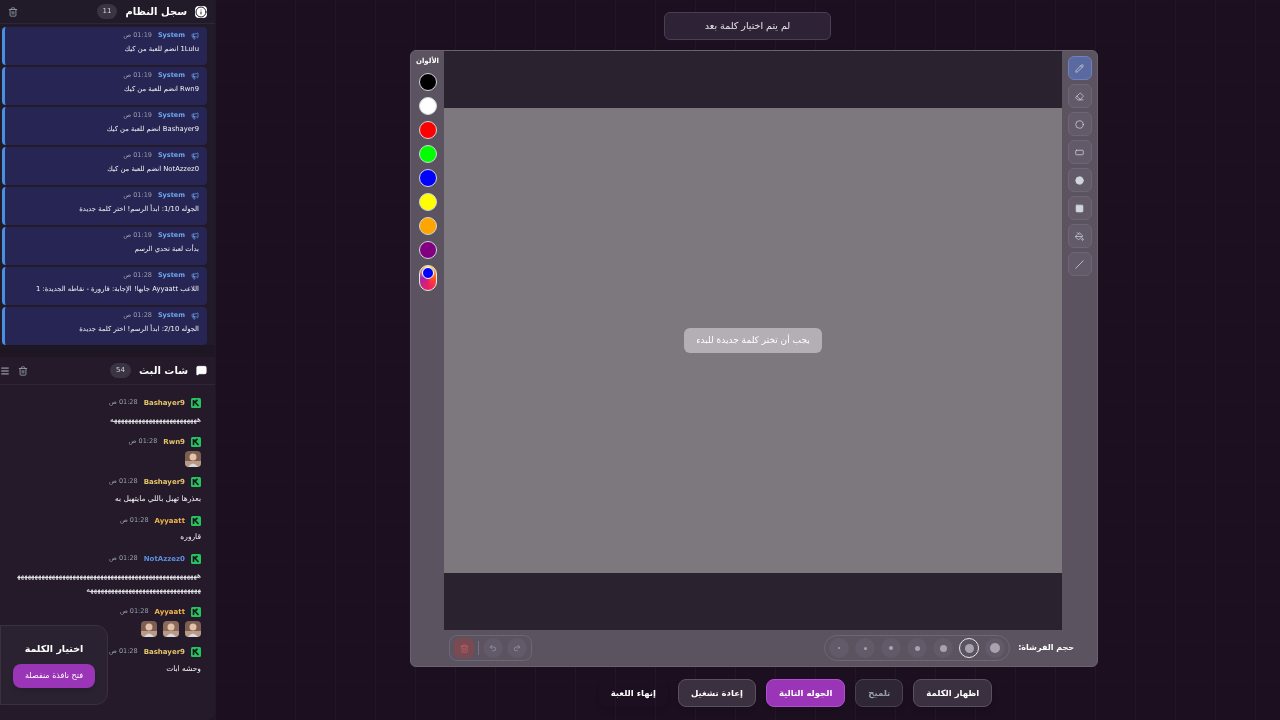 The width and height of the screenshot is (1280, 720). Describe the element at coordinates (156, 12) in the screenshot. I see `panel-title: سجل النظام` at that location.